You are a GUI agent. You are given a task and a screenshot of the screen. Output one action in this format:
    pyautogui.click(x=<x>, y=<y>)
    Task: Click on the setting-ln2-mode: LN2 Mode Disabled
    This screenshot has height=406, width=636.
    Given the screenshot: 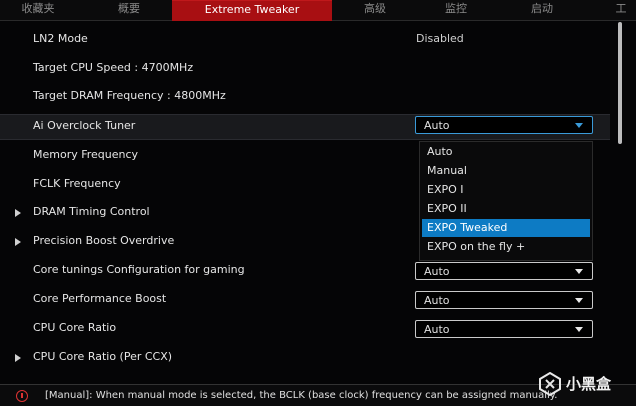 What is the action you would take?
    pyautogui.click(x=305, y=40)
    